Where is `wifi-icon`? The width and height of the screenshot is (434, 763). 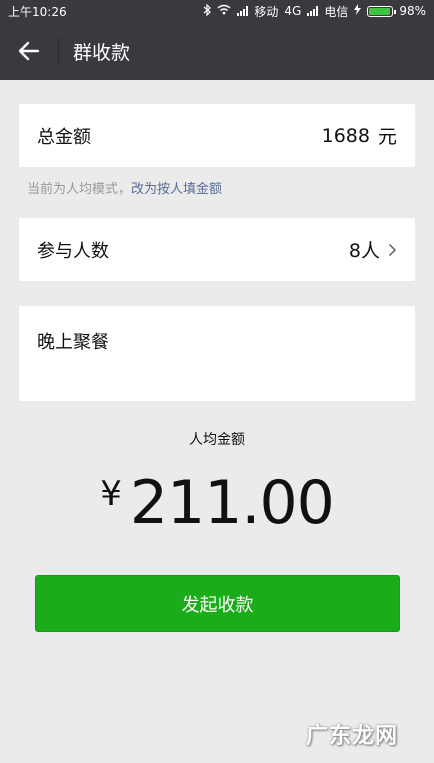
wifi-icon is located at coordinates (224, 11).